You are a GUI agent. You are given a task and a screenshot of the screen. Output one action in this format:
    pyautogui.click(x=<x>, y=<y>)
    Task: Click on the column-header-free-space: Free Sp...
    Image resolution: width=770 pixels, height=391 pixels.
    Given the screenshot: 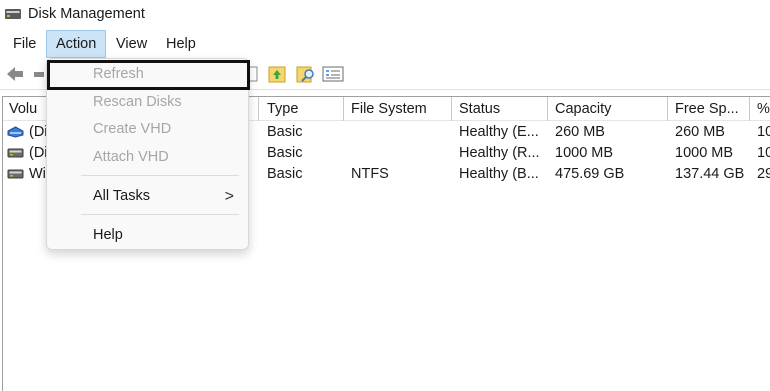 What is the action you would take?
    pyautogui.click(x=709, y=109)
    